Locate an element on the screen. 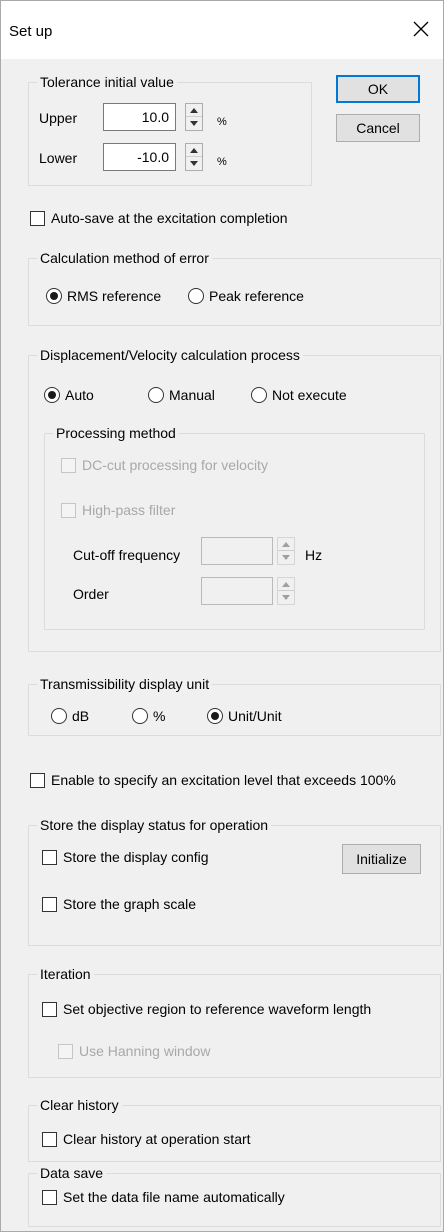 The image size is (444, 1232). order-spin-down is located at coordinates (286, 597).